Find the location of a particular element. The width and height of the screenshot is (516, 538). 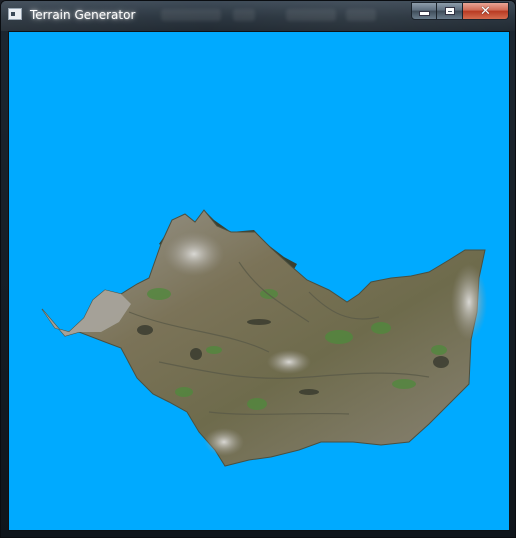

minimize-icon is located at coordinates (424, 13).